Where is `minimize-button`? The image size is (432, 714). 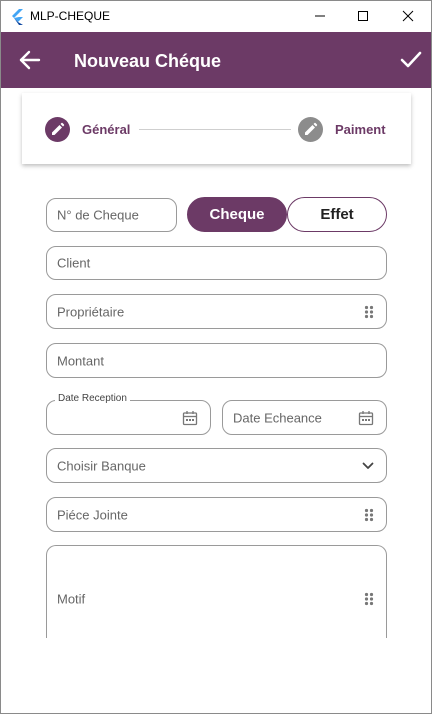
minimize-button is located at coordinates (320, 16).